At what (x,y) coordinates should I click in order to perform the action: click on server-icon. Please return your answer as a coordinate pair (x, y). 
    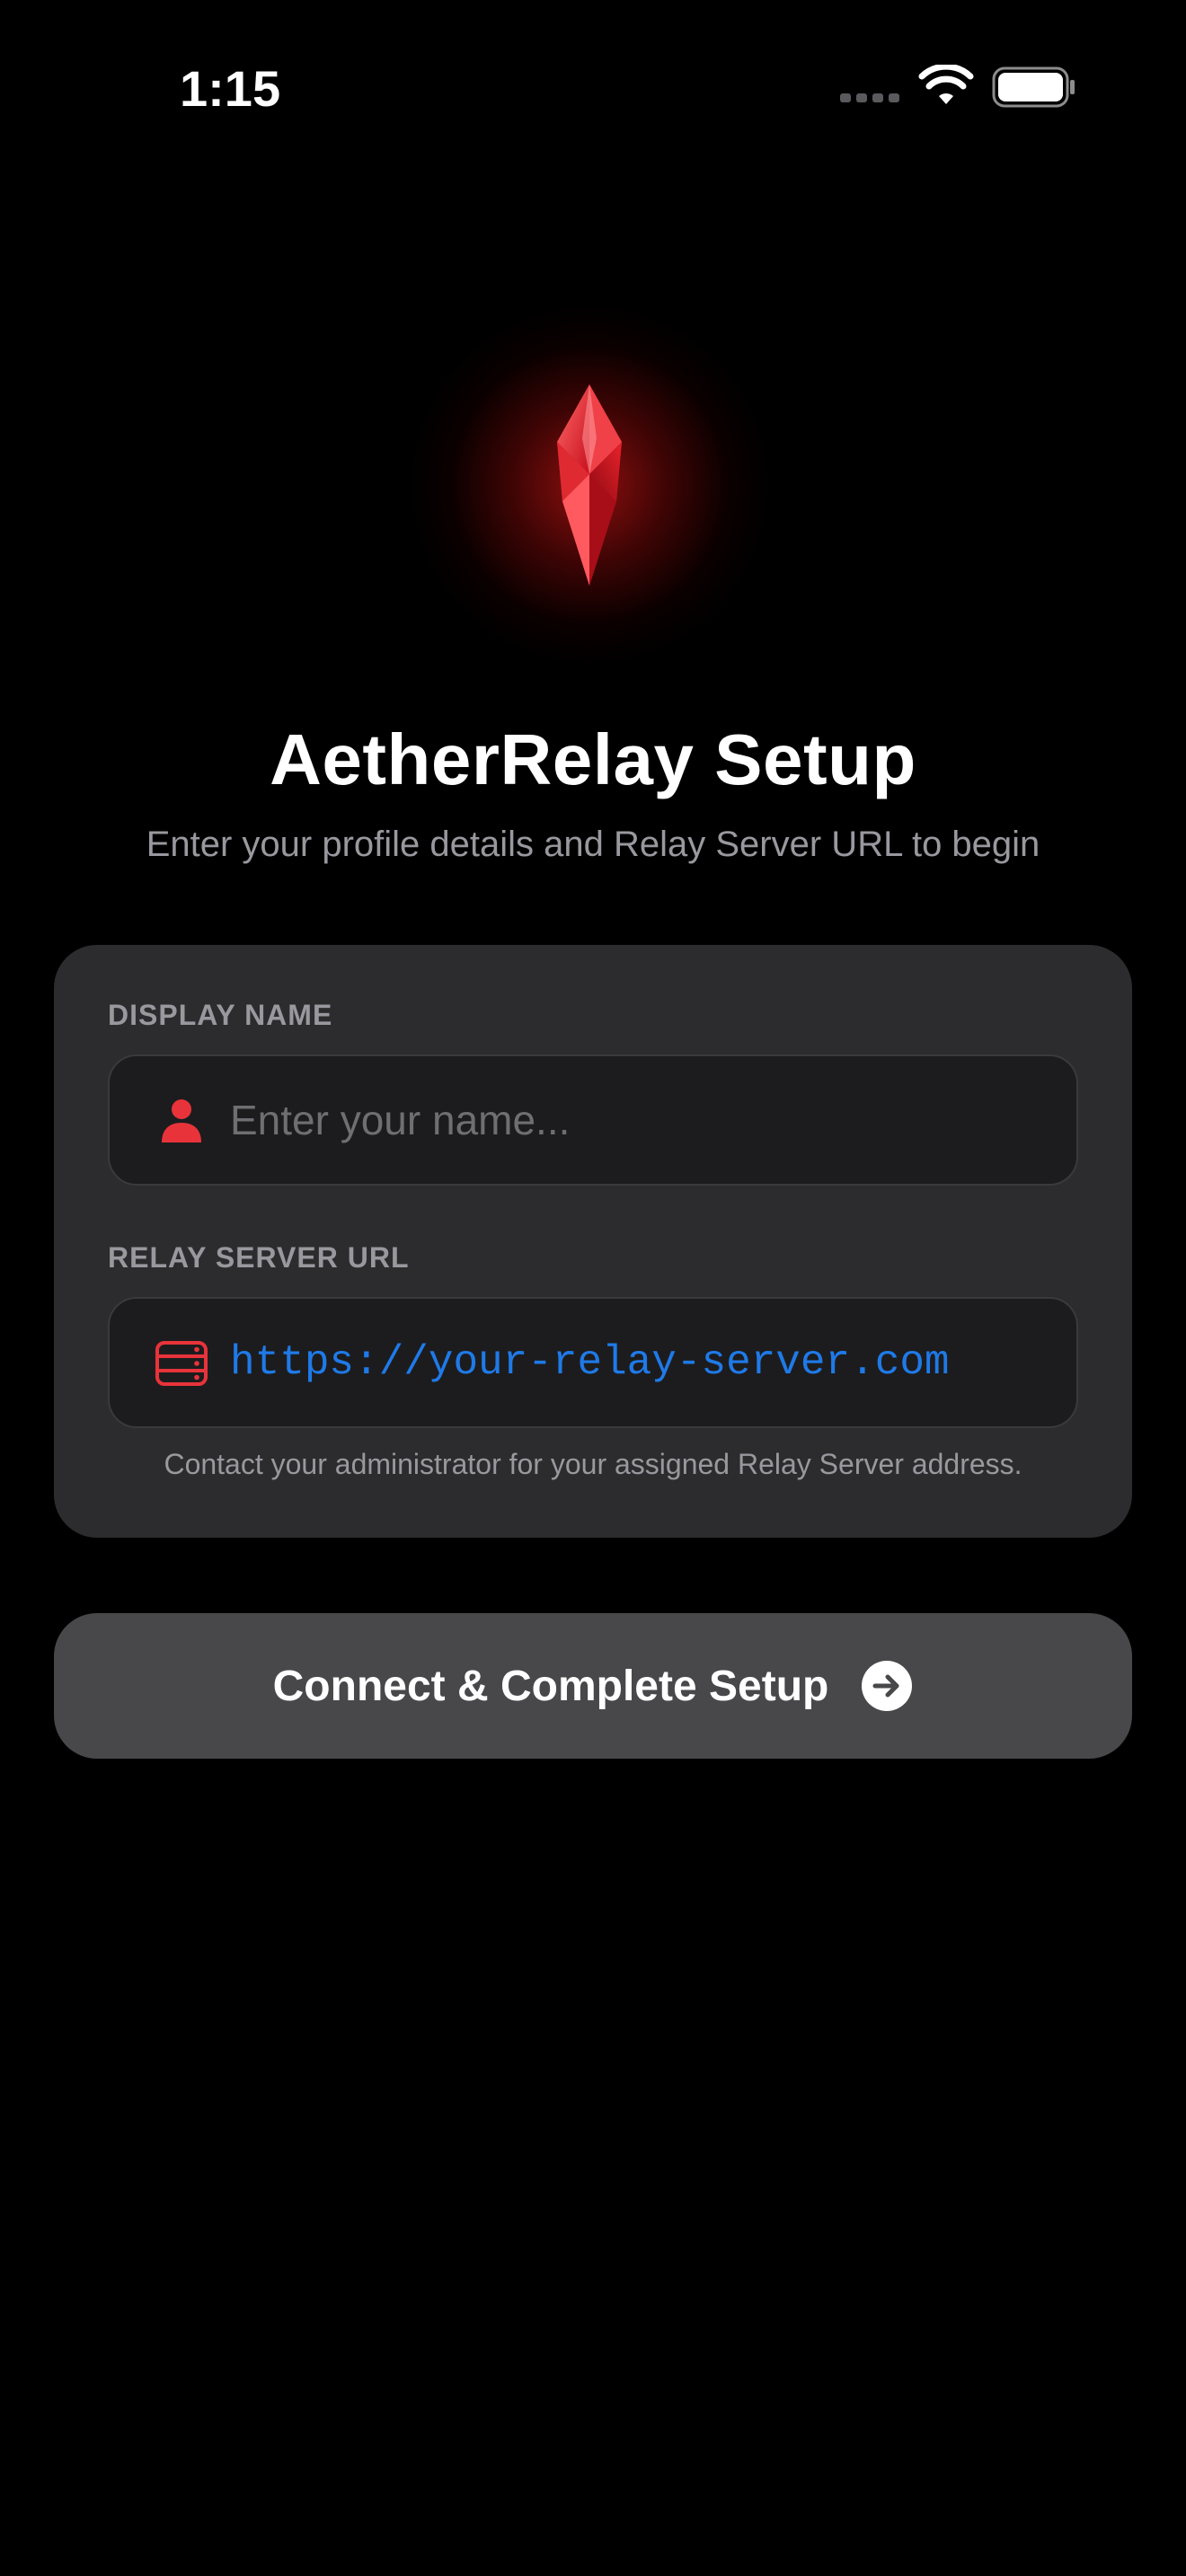
    Looking at the image, I should click on (181, 1363).